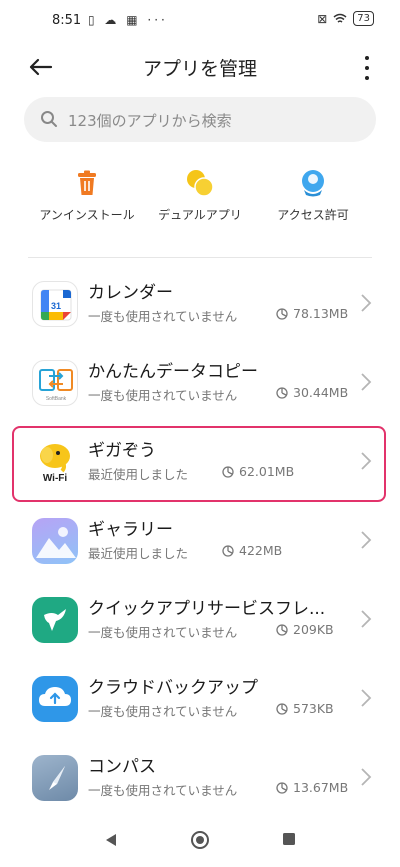 The image size is (400, 867). What do you see at coordinates (289, 839) in the screenshot?
I see `nav-recents-icon` at bounding box center [289, 839].